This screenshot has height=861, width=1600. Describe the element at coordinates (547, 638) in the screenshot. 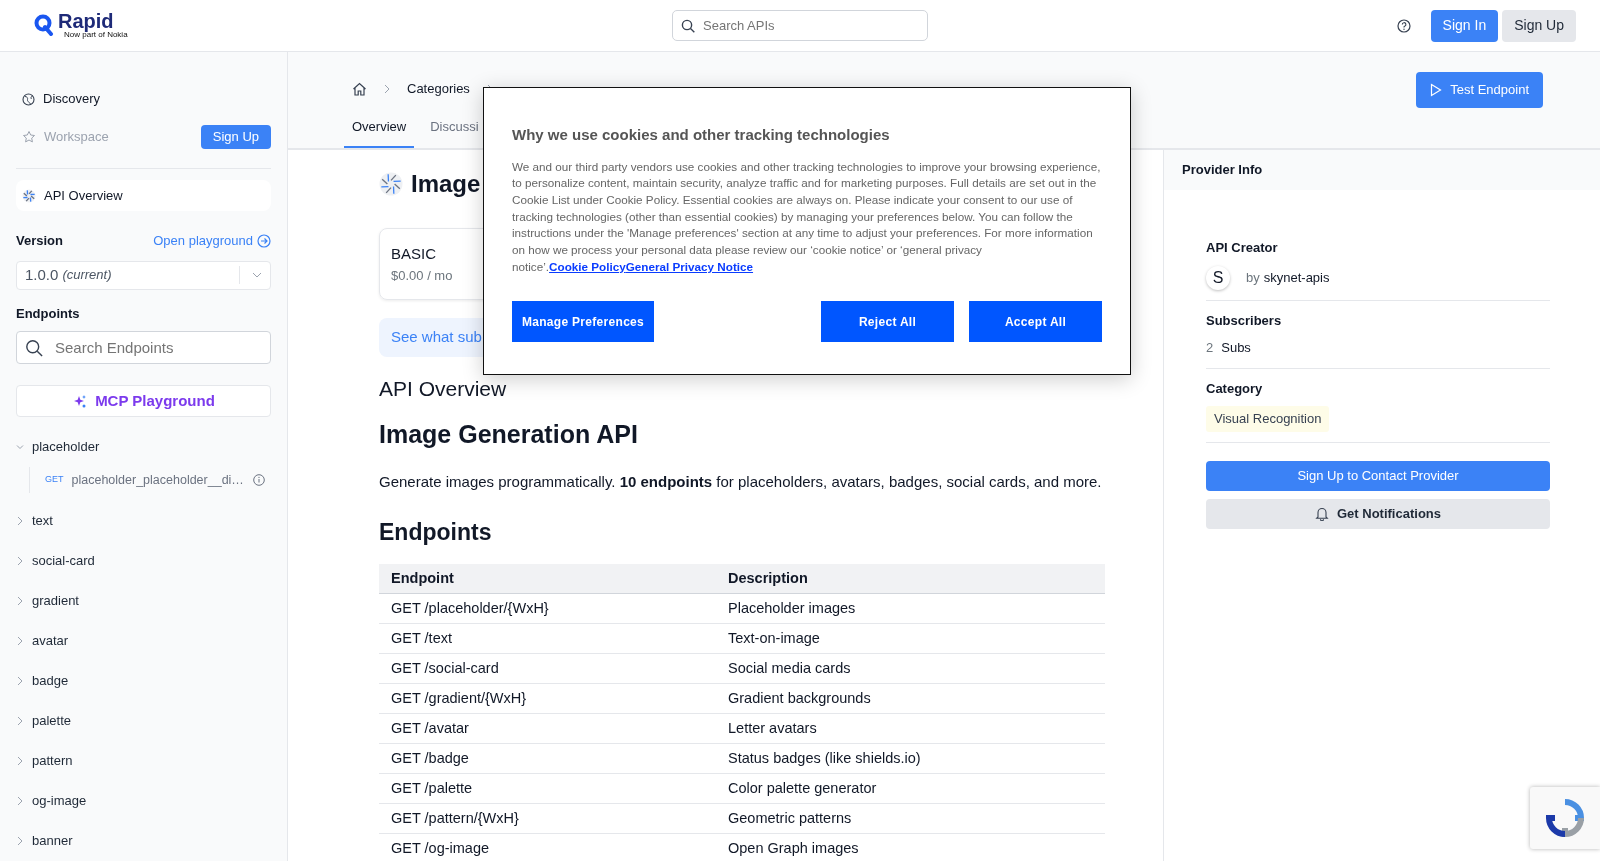

I see `table-cell: GET /text` at that location.